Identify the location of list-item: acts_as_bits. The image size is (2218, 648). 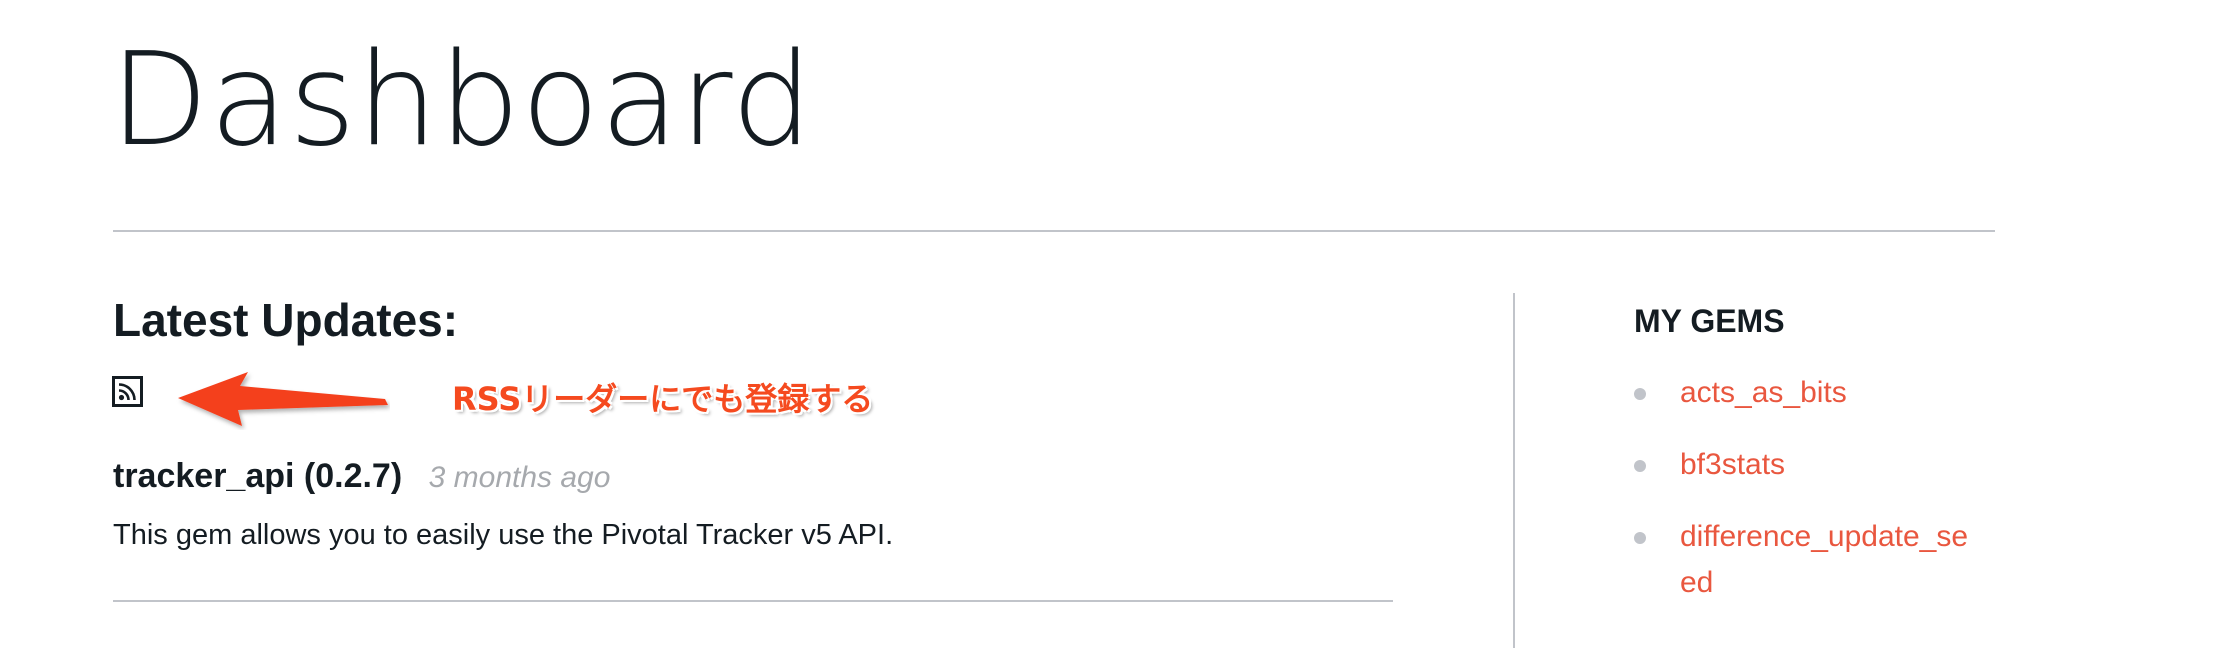
(1814, 393).